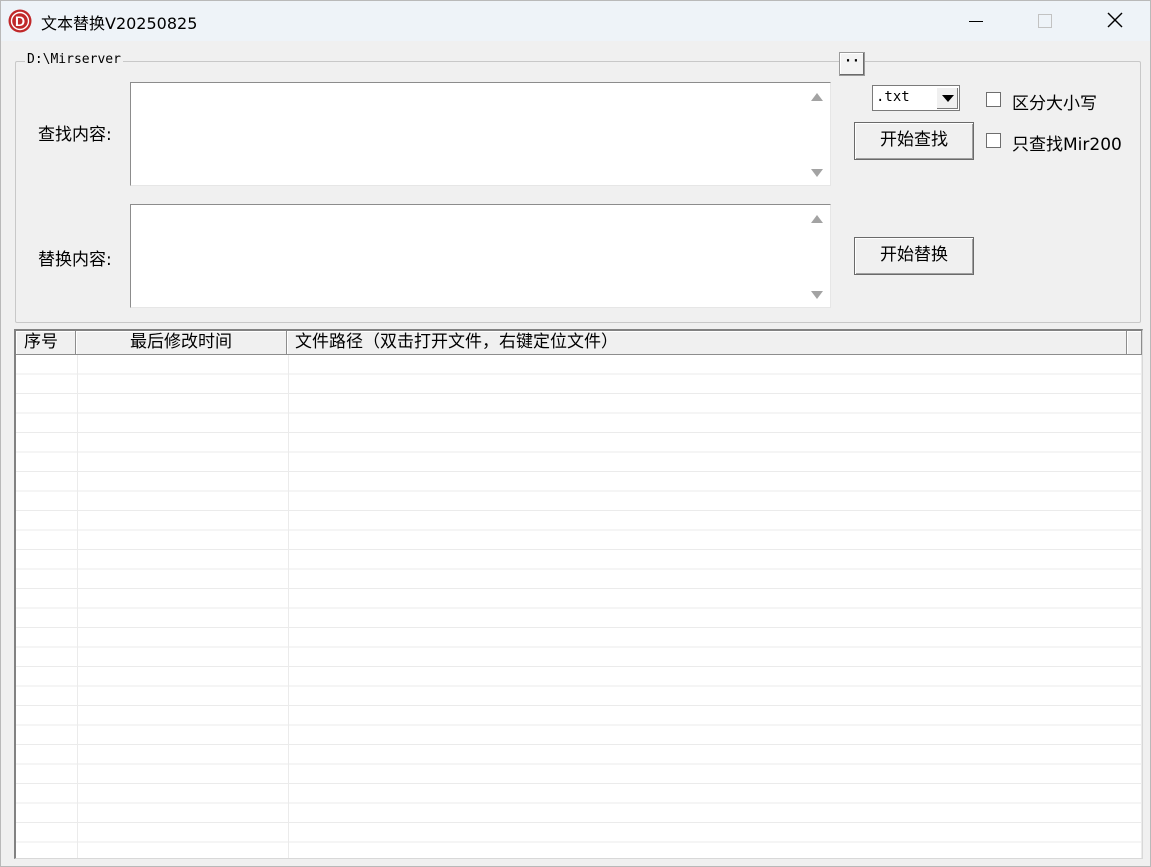 The image size is (1151, 867). What do you see at coordinates (467, 134) in the screenshot?
I see `find-content-input` at bounding box center [467, 134].